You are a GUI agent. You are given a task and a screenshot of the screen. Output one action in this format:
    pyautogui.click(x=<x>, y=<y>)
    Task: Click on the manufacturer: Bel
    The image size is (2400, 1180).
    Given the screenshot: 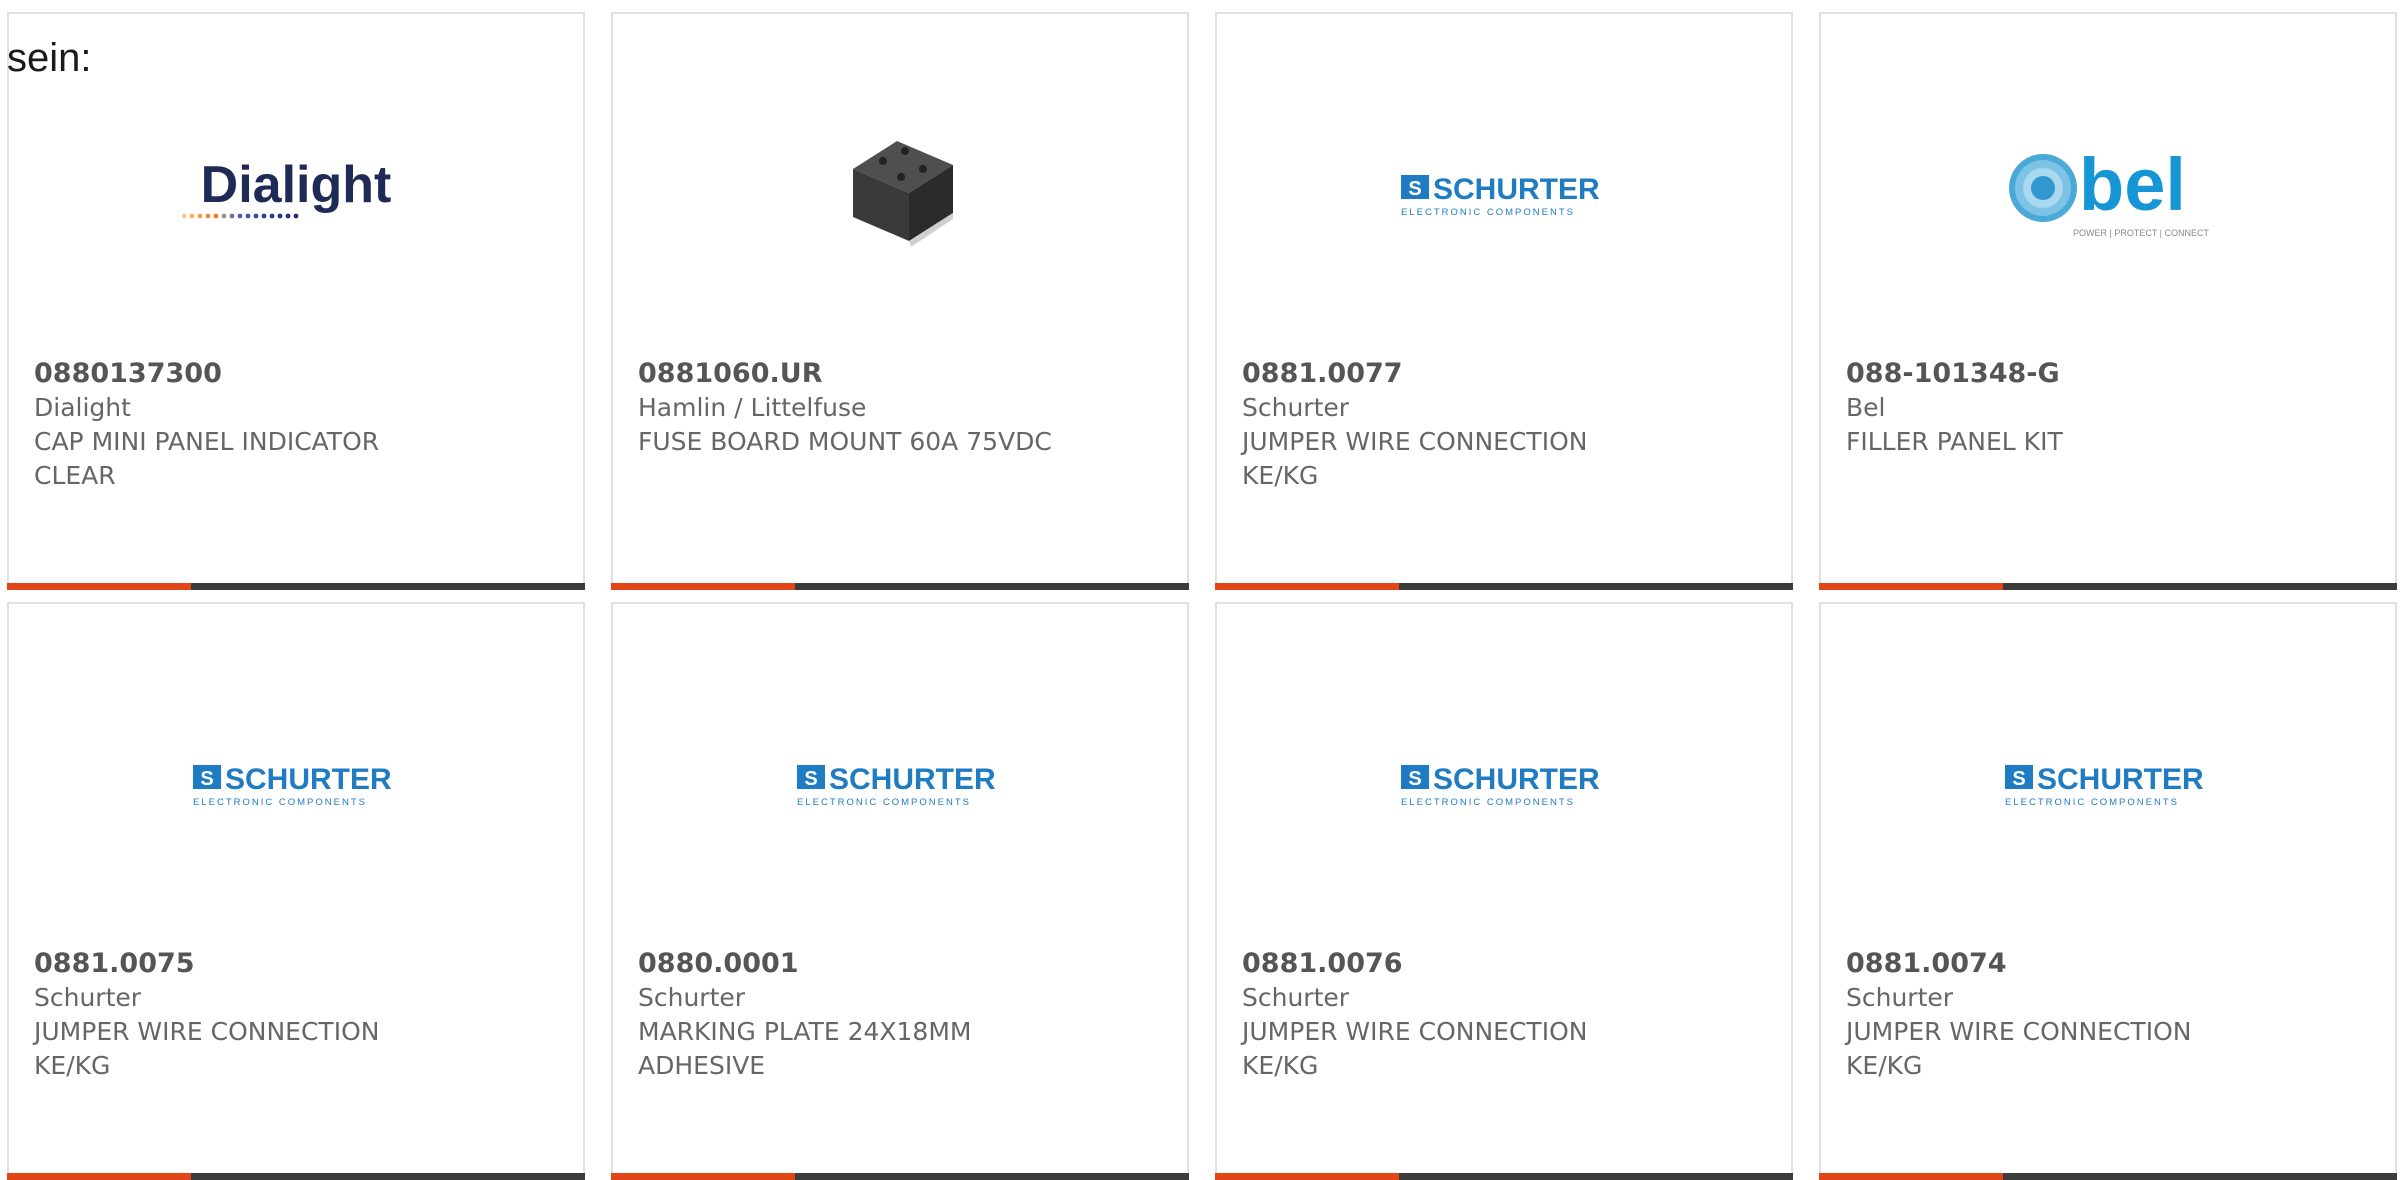 What is the action you would take?
    pyautogui.click(x=1866, y=407)
    